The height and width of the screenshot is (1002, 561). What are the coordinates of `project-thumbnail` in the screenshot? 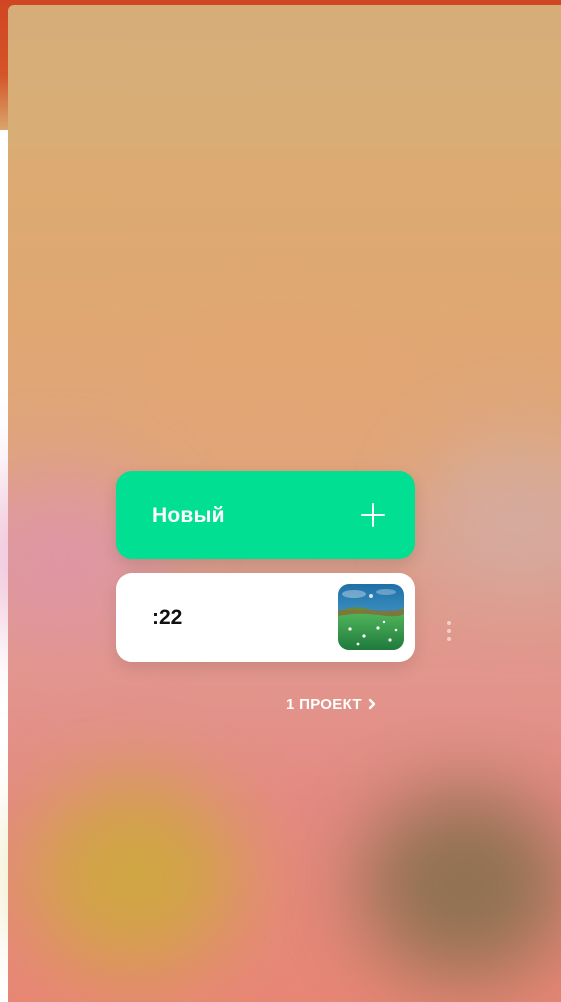 It's located at (371, 617).